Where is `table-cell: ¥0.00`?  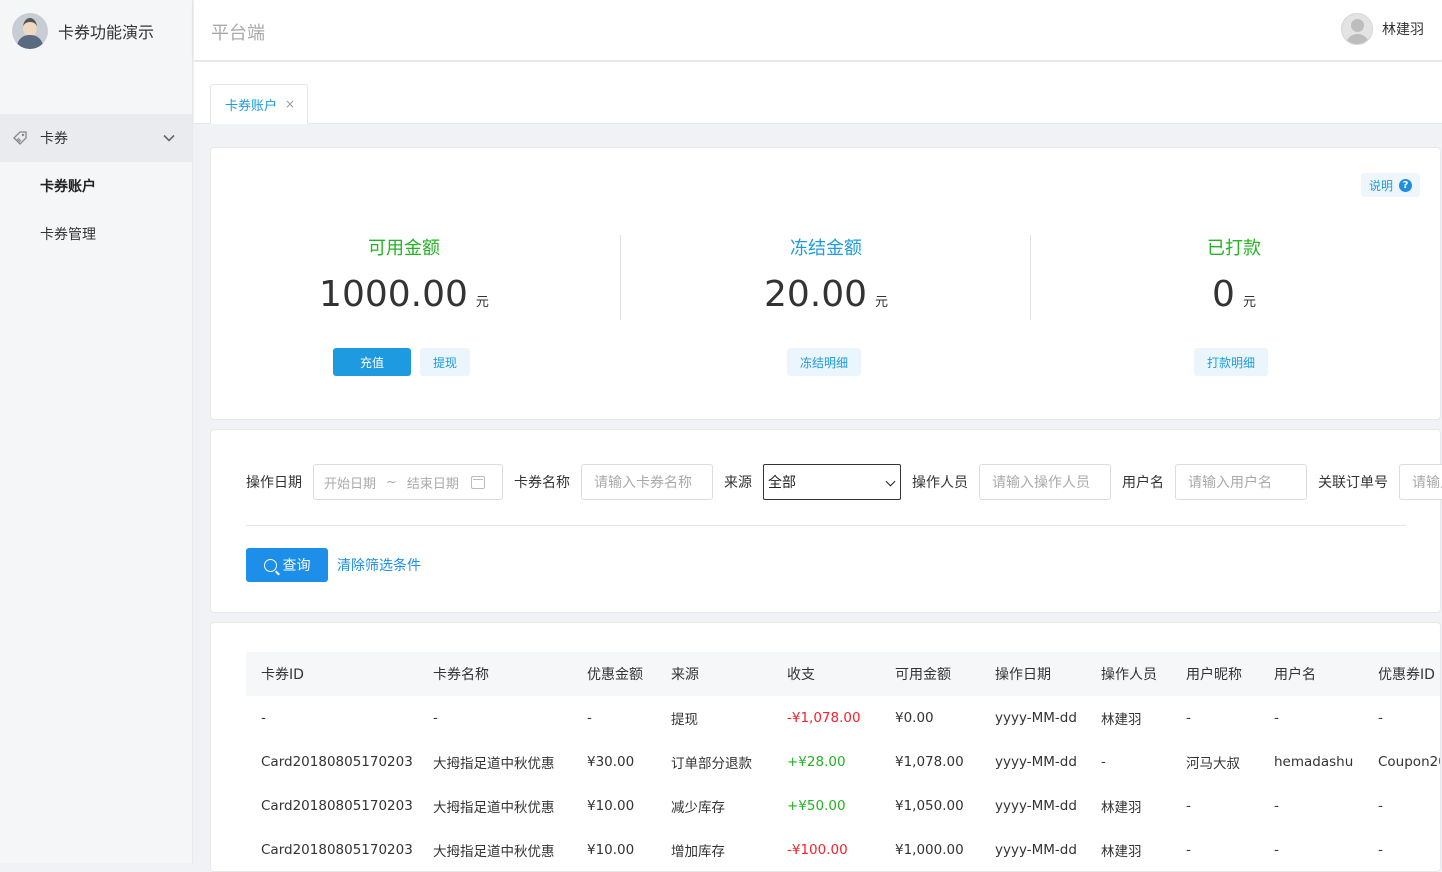
table-cell: ¥0.00 is located at coordinates (914, 718).